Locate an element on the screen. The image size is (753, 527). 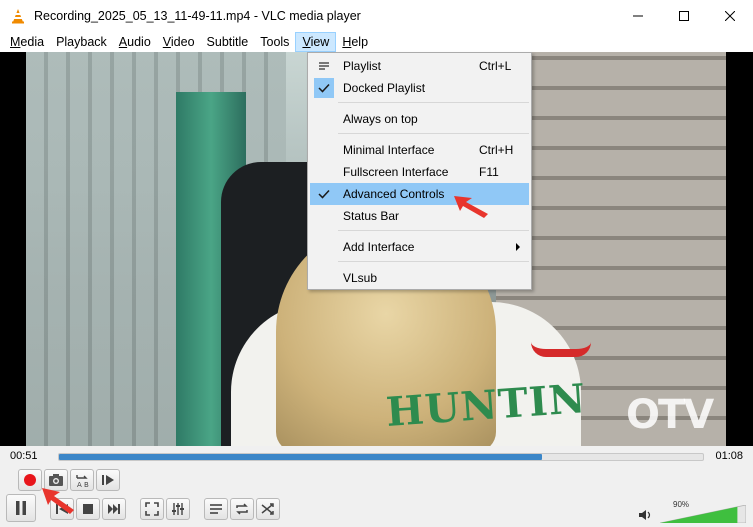
stop-button is located at coordinates (88, 509).